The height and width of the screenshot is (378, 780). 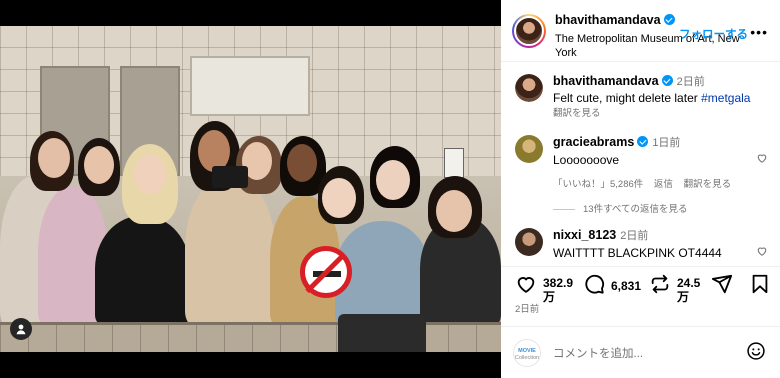 I want to click on commenter-username: gracieabrams, so click(x=593, y=142).